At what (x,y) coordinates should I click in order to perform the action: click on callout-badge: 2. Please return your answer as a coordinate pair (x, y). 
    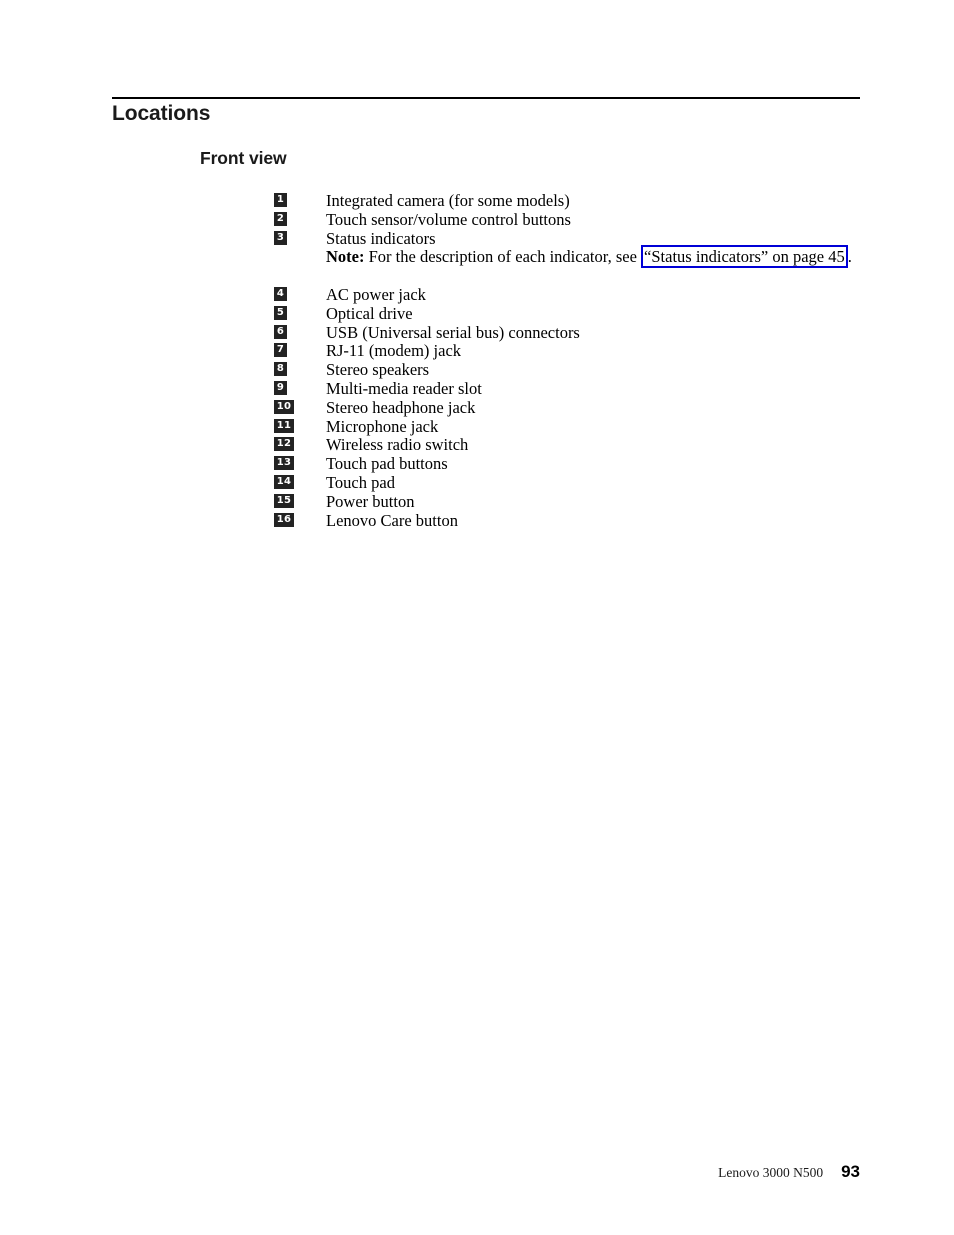
    Looking at the image, I should click on (280, 218).